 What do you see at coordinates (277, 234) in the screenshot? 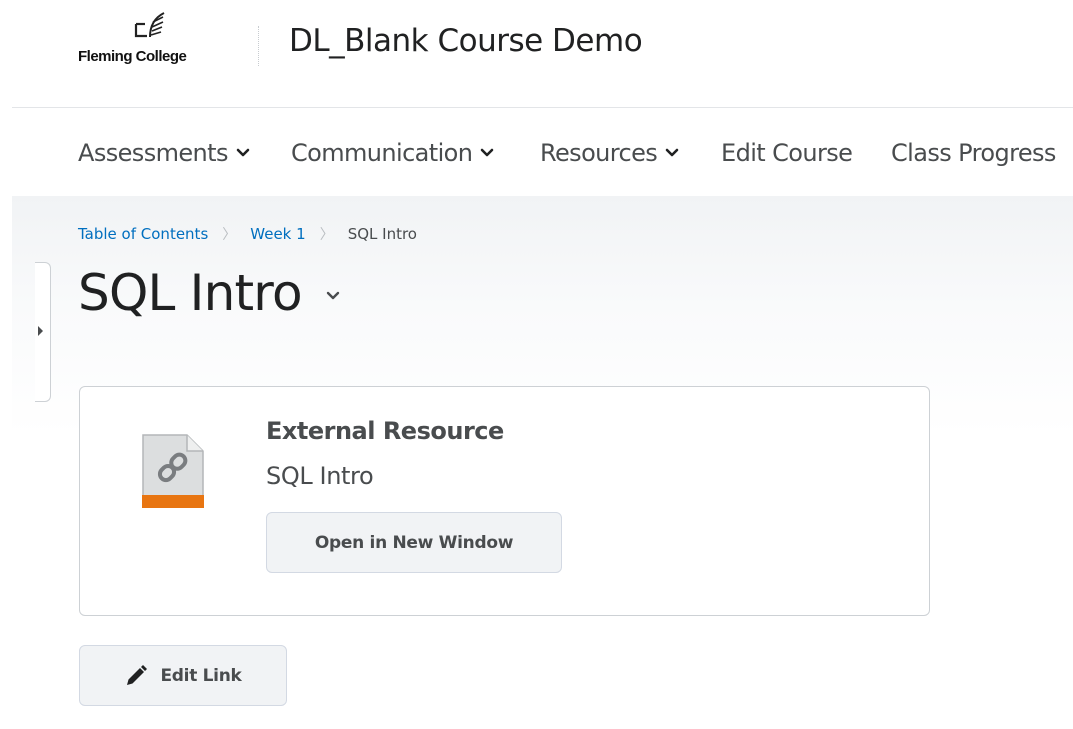
I see `breadcrumb-week-1: Week 1` at bounding box center [277, 234].